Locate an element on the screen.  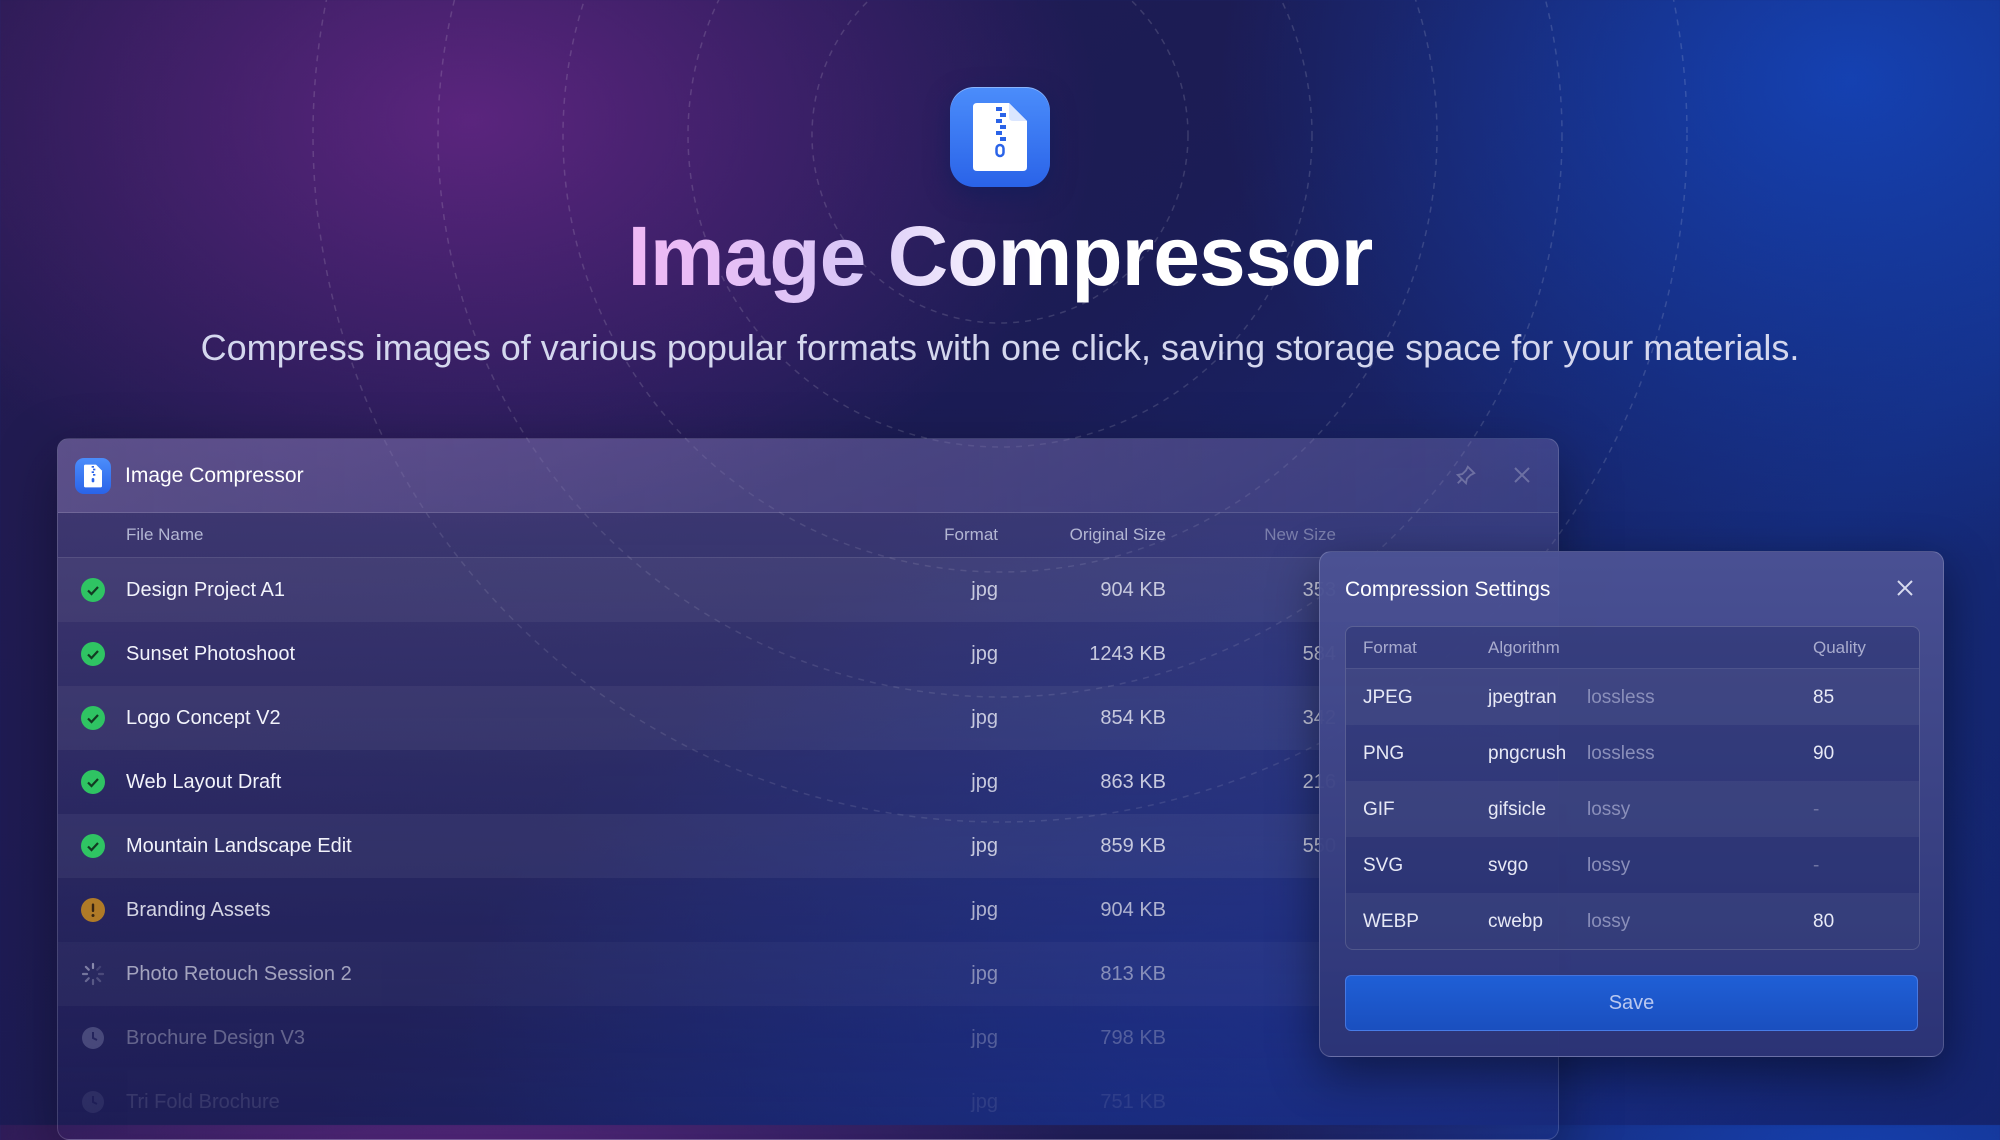
settings-row: GIF gifsicle lossy - is located at coordinates (1632, 809).